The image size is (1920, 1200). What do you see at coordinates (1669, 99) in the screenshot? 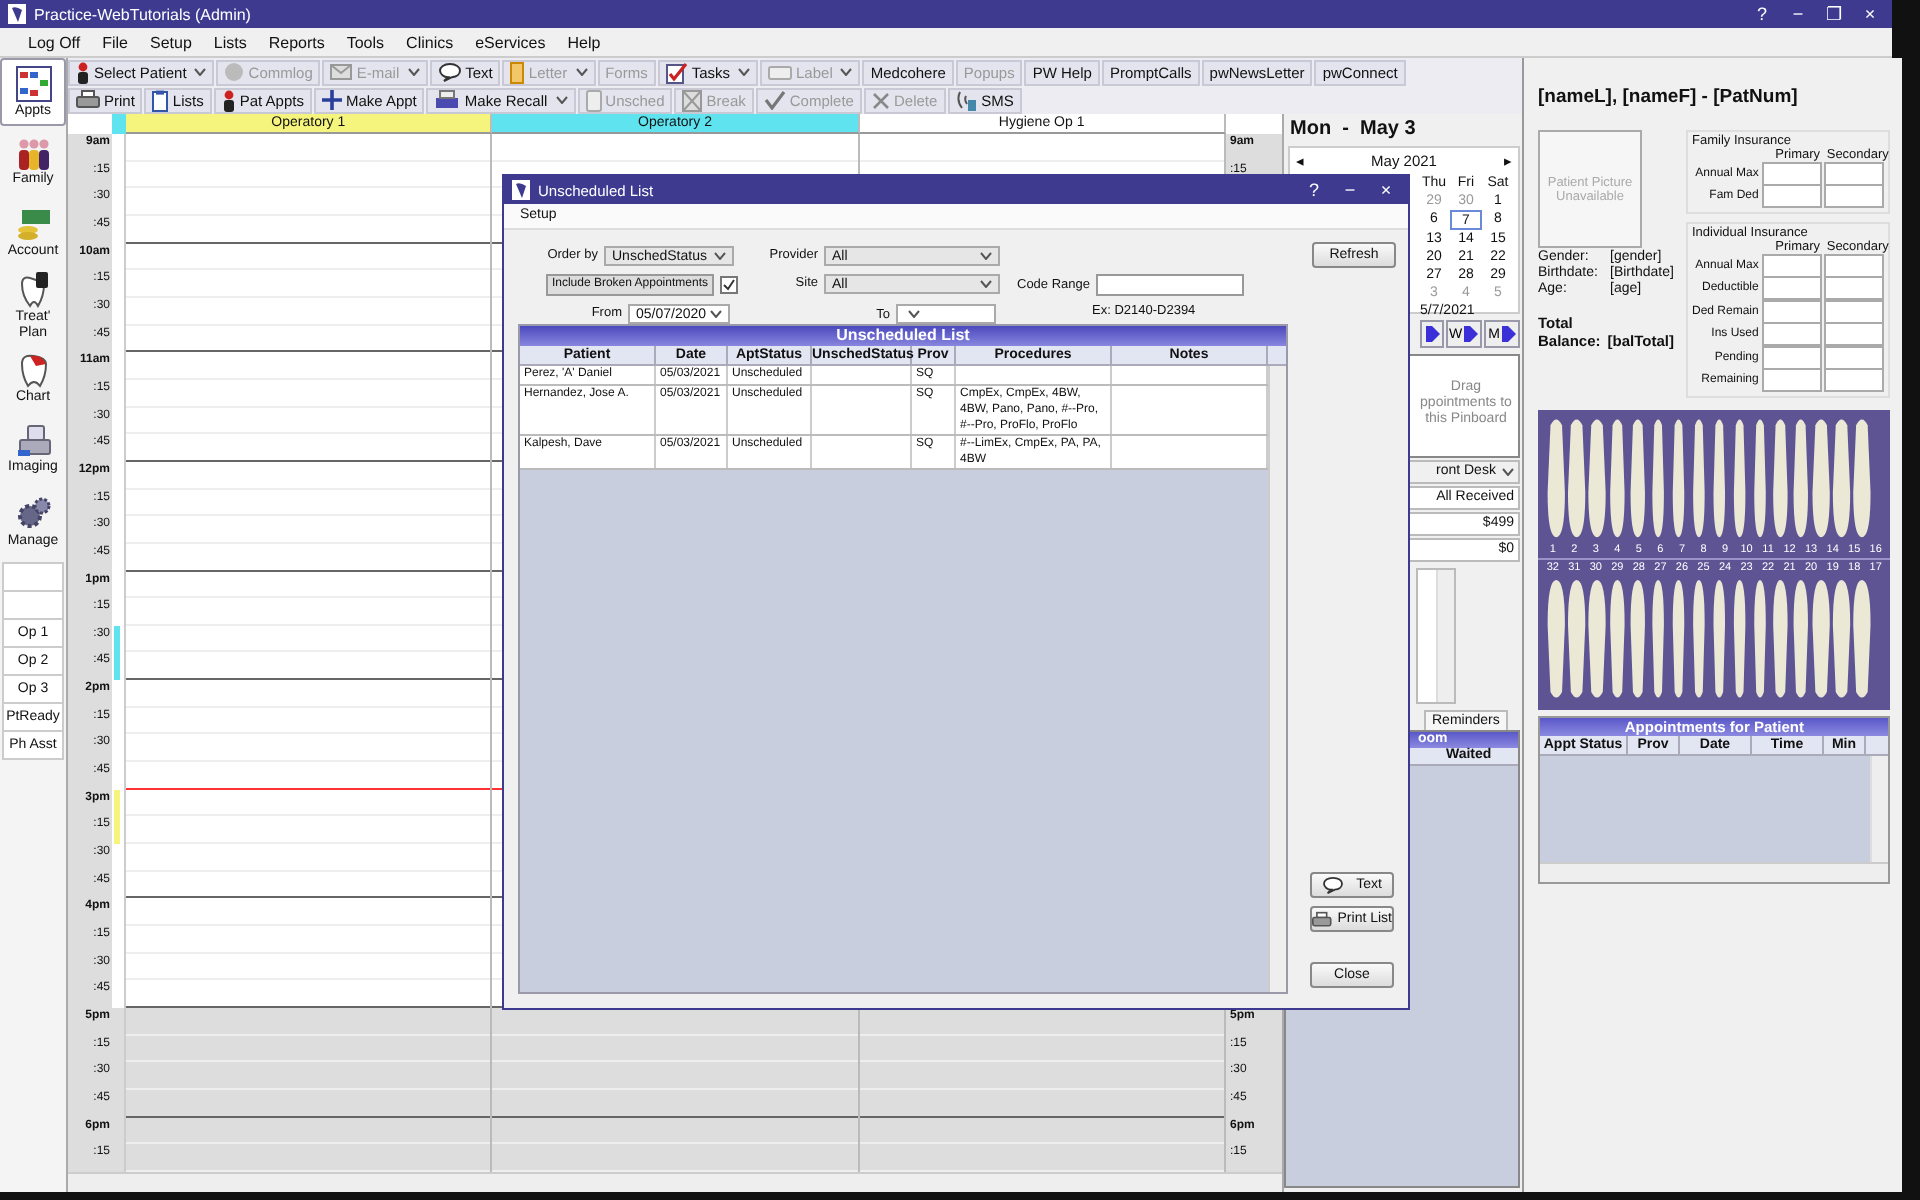
I see `patient-name: [nameL], [nameF] - [PatNum]` at bounding box center [1669, 99].